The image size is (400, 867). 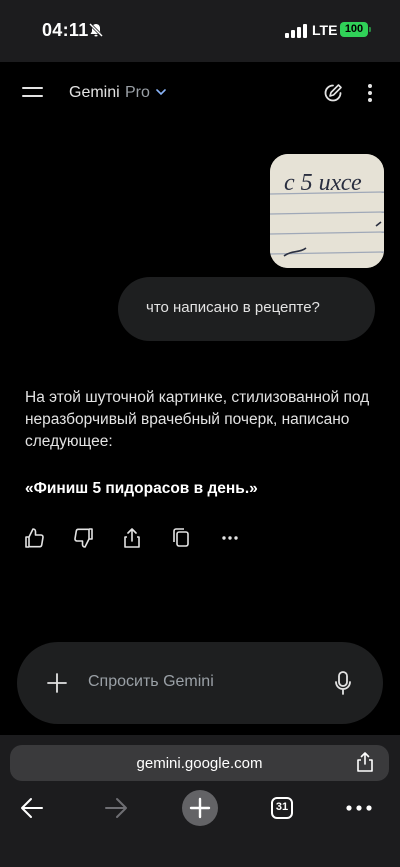 I want to click on copy-icon, so click(x=181, y=538).